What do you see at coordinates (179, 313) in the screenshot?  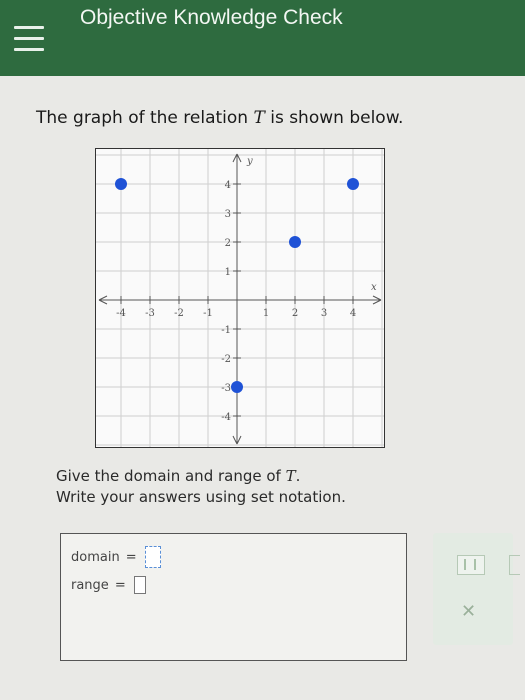 I see `x-tick-label: -2` at bounding box center [179, 313].